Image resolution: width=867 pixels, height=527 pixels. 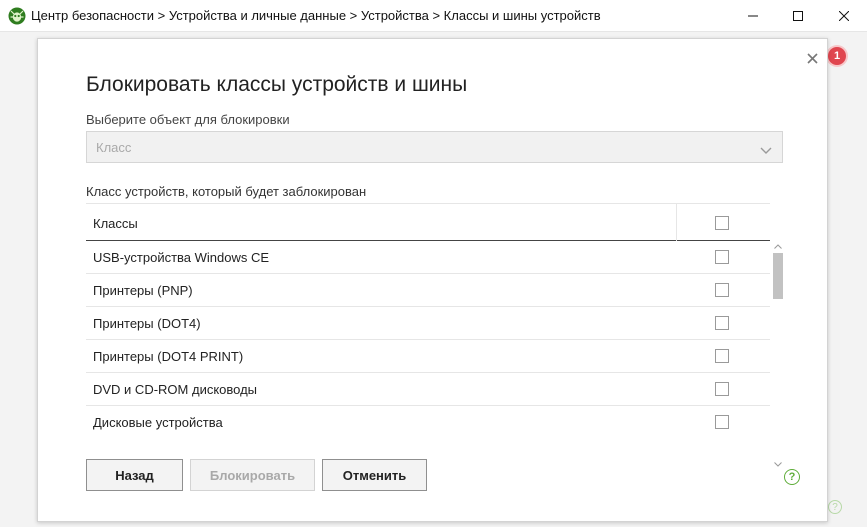 I want to click on chevron-down-icon, so click(x=766, y=151).